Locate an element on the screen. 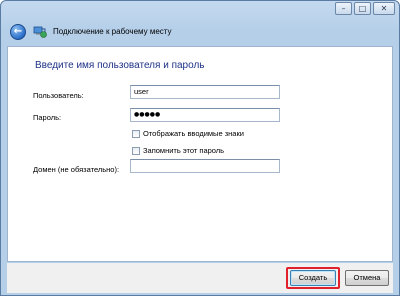 This screenshot has width=400, height=296. maximize-button: □ is located at coordinates (362, 8).